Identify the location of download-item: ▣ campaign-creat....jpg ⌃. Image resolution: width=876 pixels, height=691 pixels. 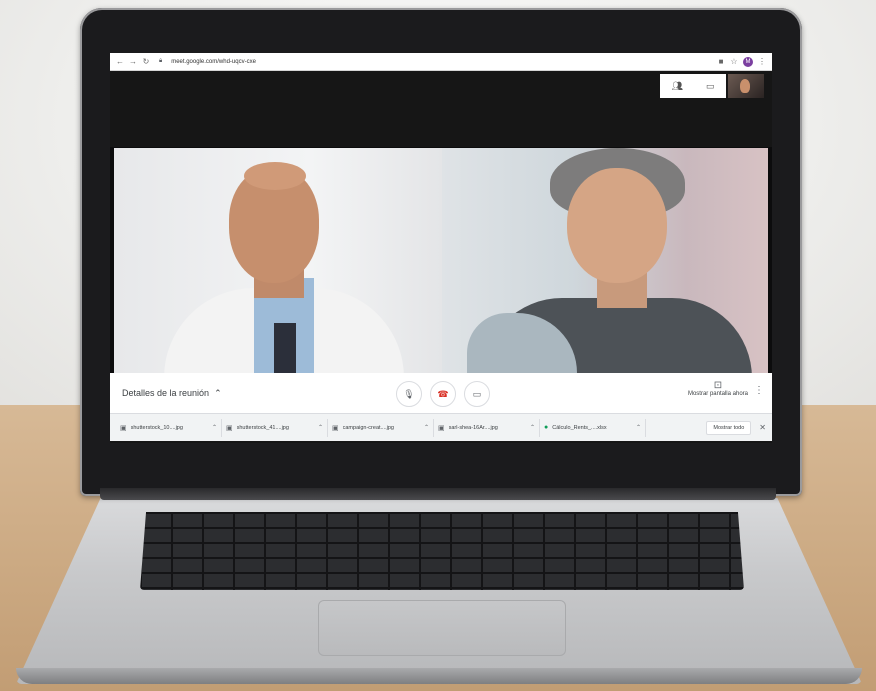
(381, 427).